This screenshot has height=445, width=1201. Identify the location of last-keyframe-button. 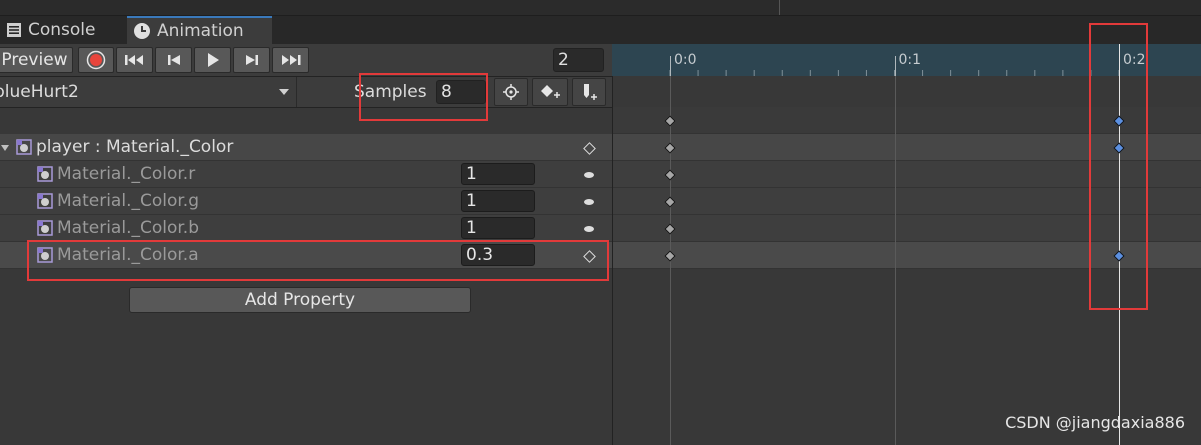
(290, 60).